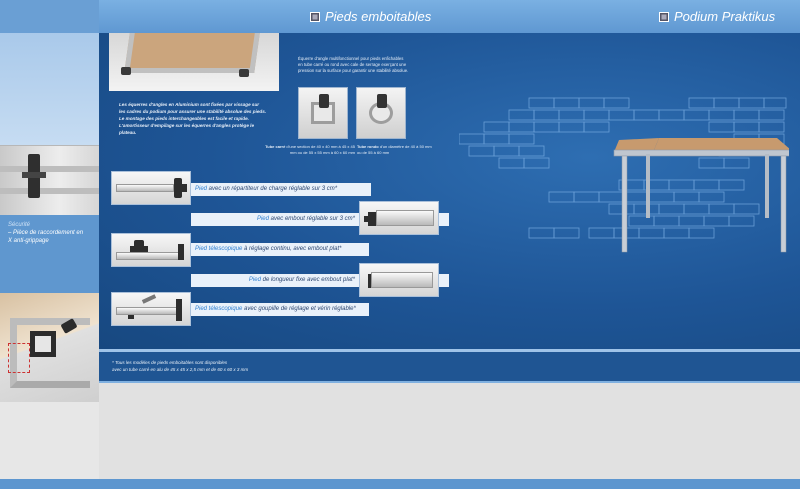 The height and width of the screenshot is (489, 800). I want to click on leg-fixed-length-photo, so click(399, 280).